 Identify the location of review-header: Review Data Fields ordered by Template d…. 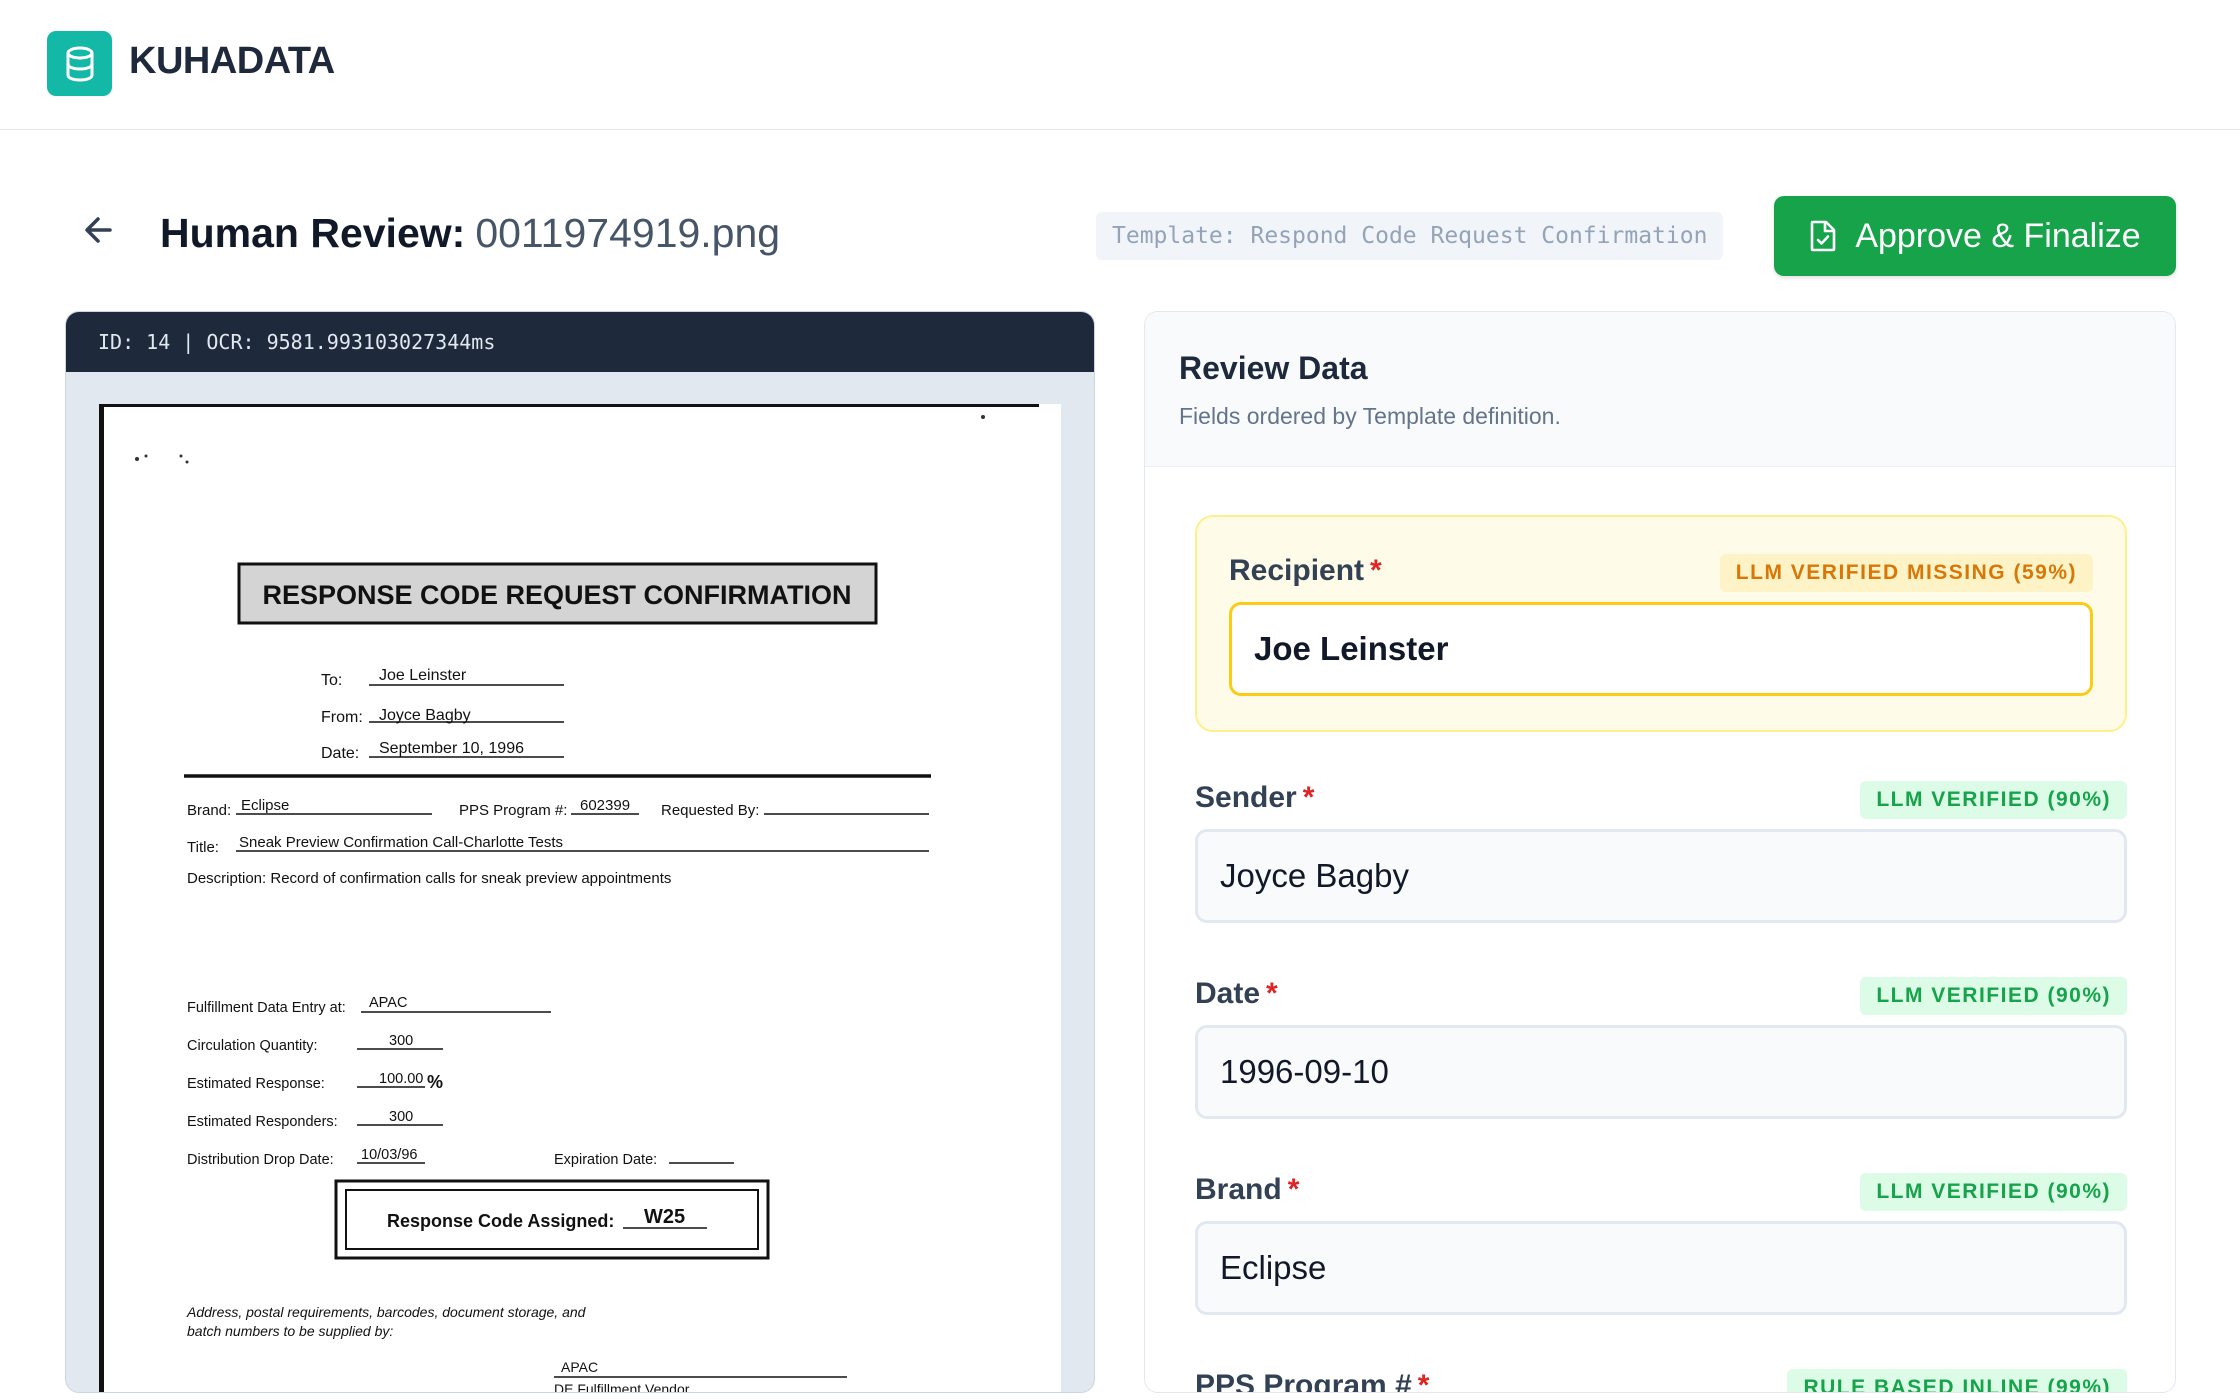
(1660, 389).